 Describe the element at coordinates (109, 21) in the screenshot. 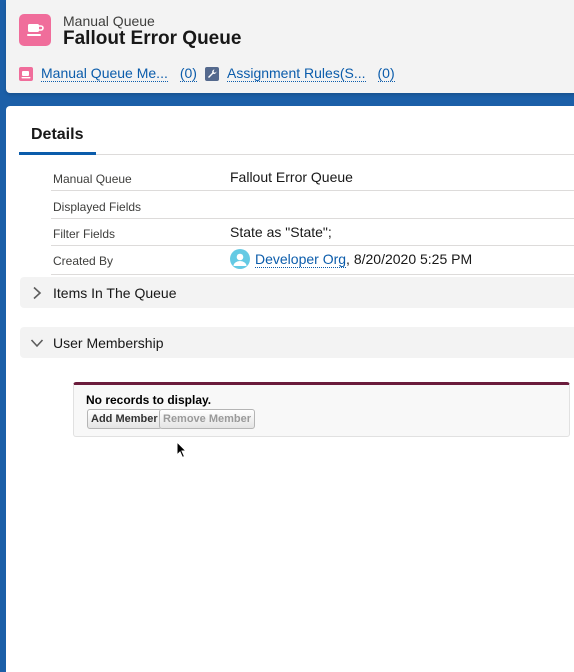

I see `object-type-label: Manual Queue` at that location.